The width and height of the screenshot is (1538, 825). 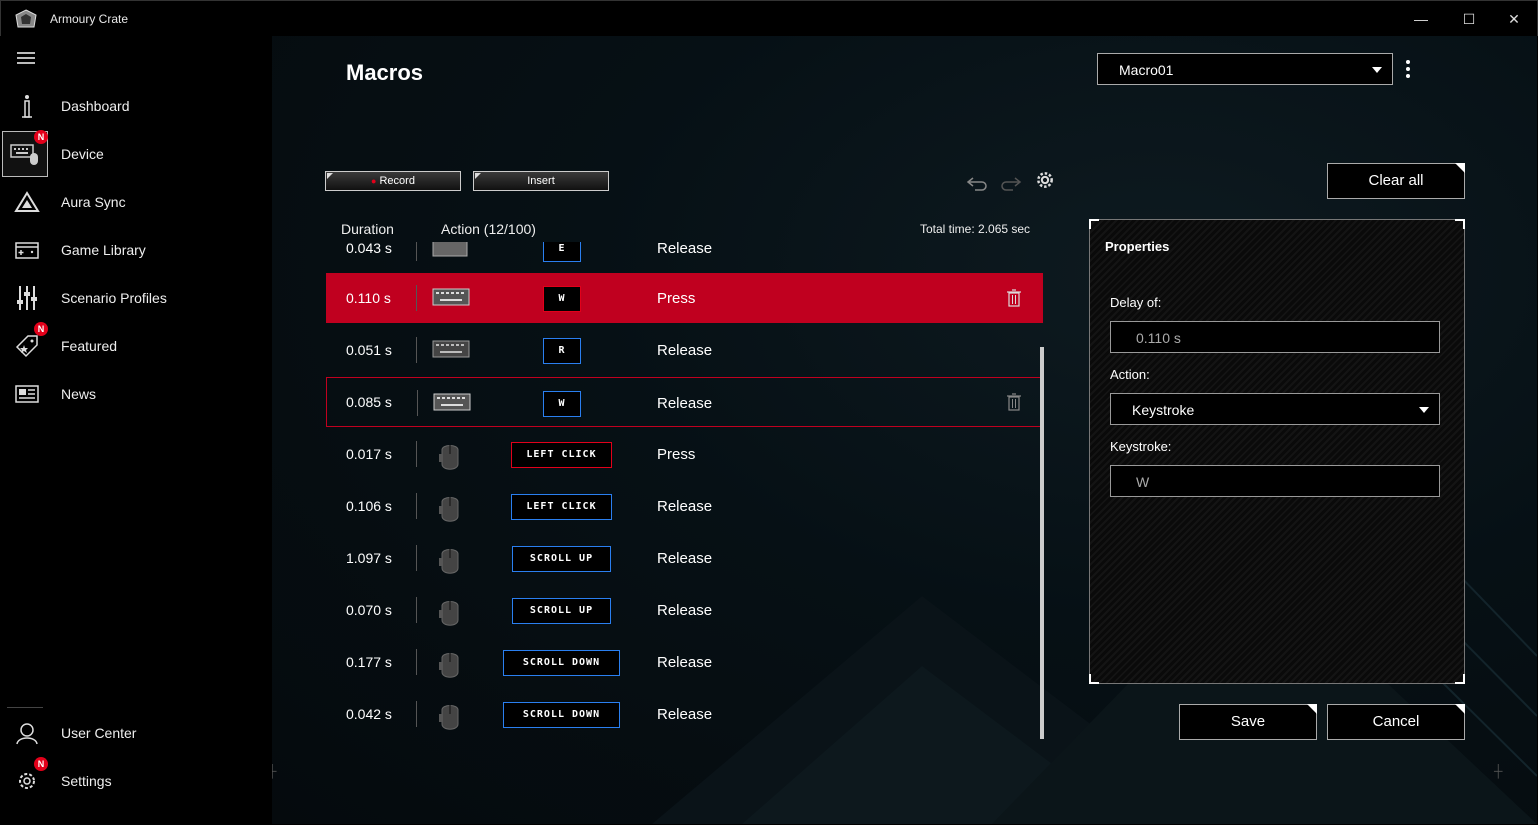 What do you see at coordinates (27, 106) in the screenshot?
I see `dashboard-icon` at bounding box center [27, 106].